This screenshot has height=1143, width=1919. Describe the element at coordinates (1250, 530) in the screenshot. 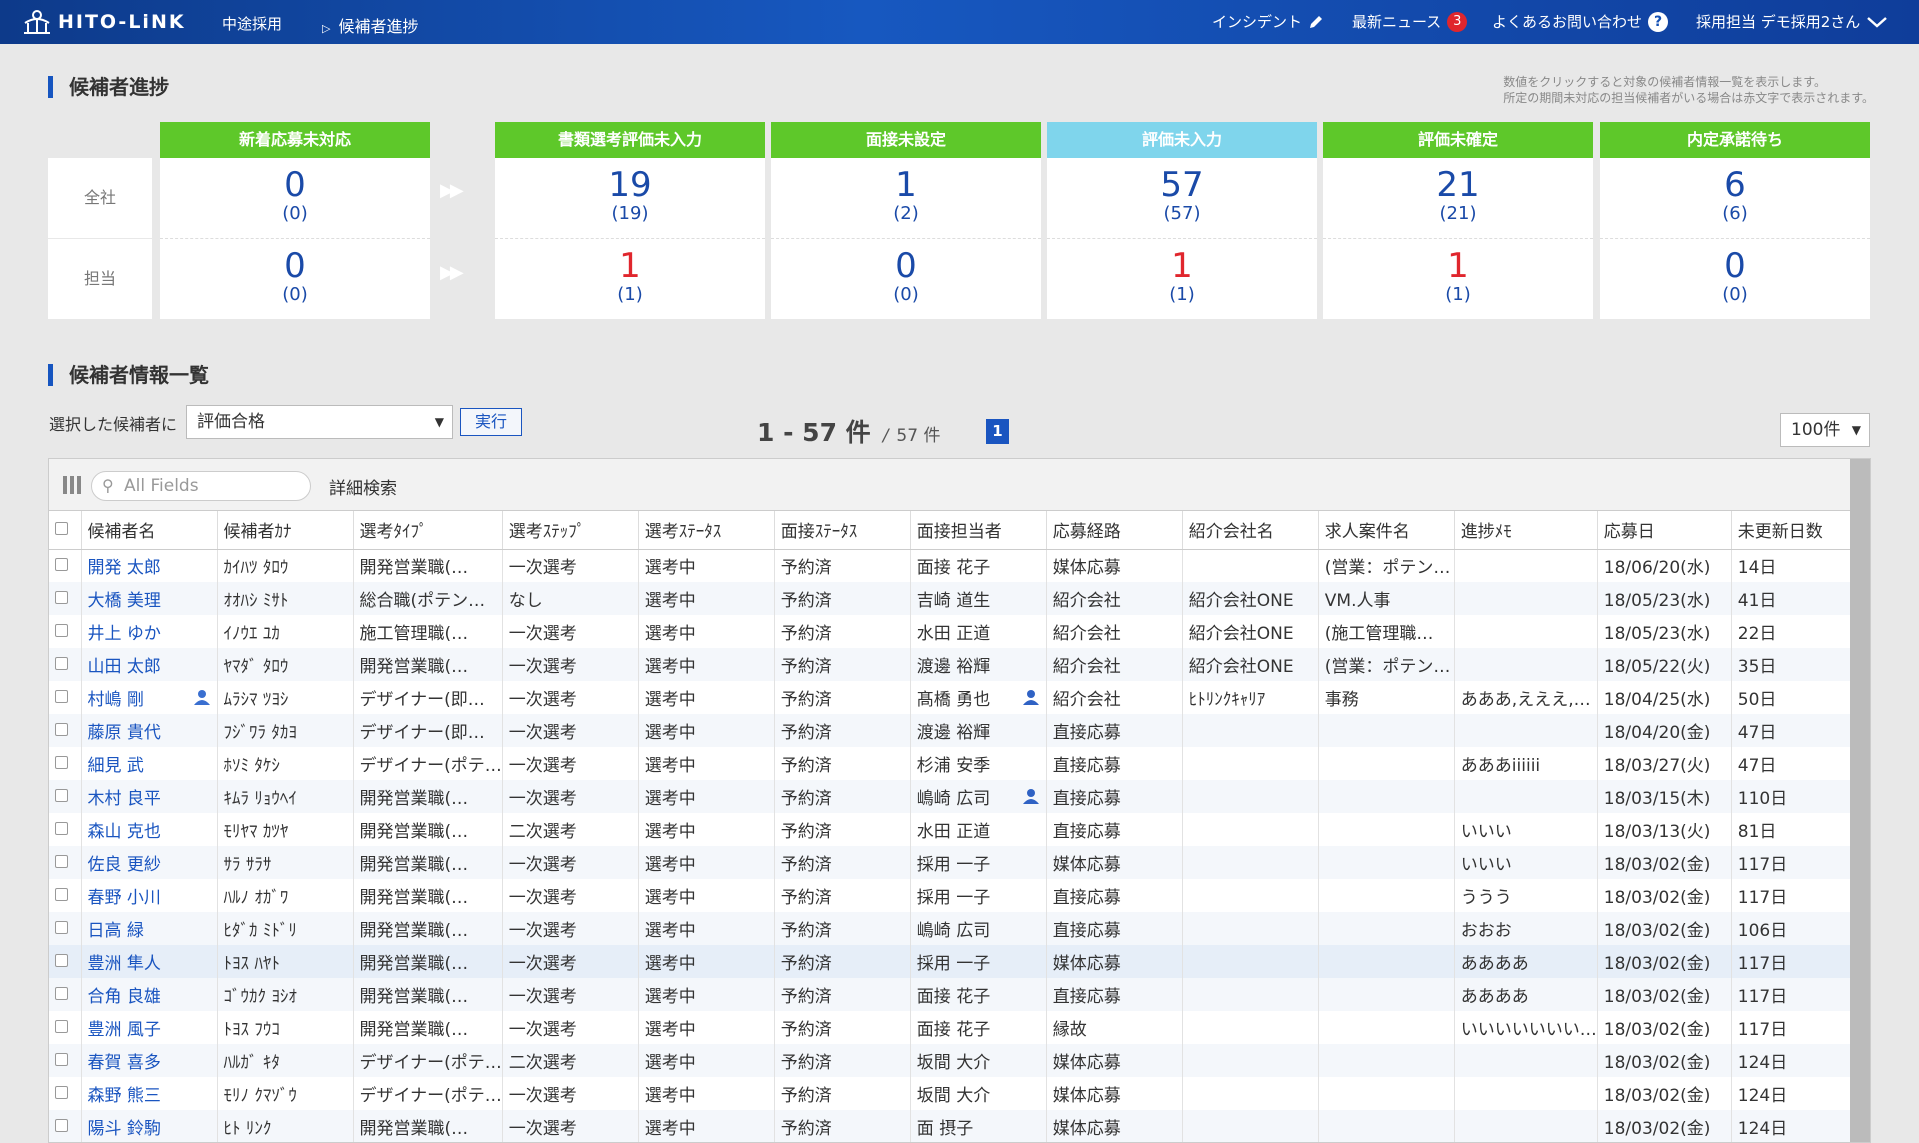

I see `column-header: 紹介会社名` at that location.